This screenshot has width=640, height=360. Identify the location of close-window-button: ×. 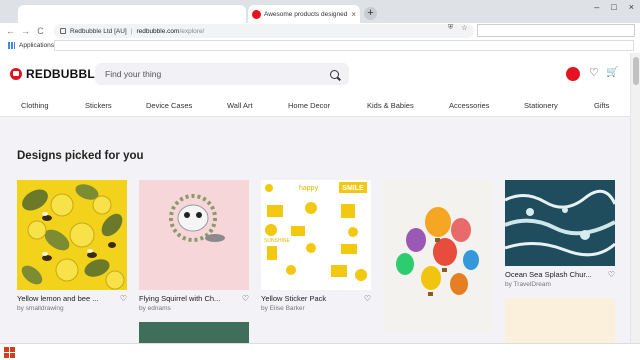
(631, 7).